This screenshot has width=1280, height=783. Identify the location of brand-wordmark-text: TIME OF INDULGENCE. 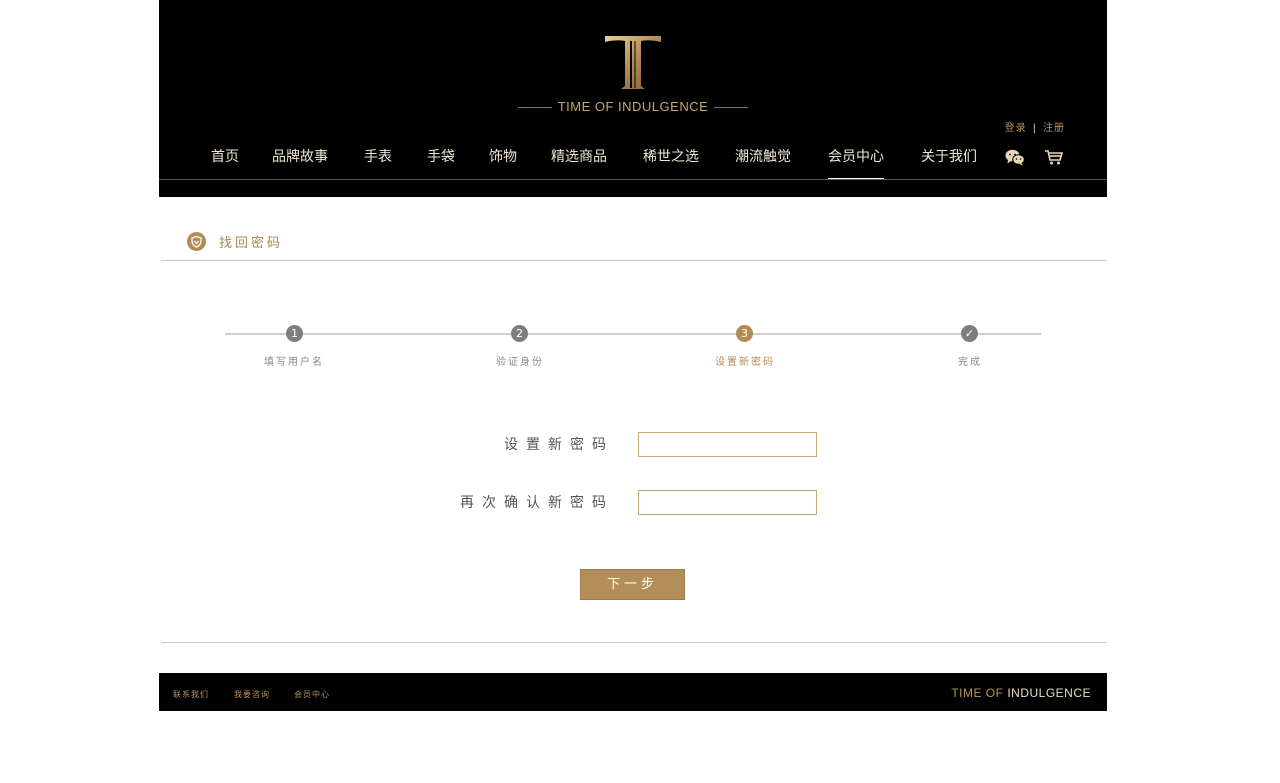
(633, 106).